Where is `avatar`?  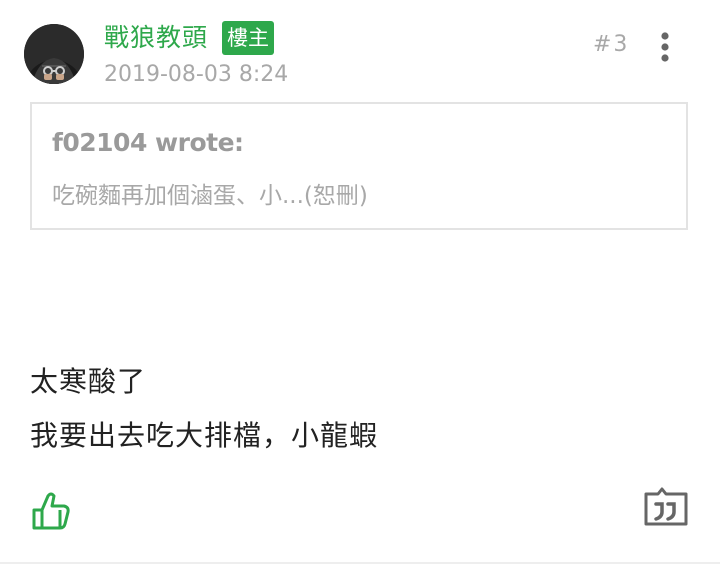 avatar is located at coordinates (54, 54).